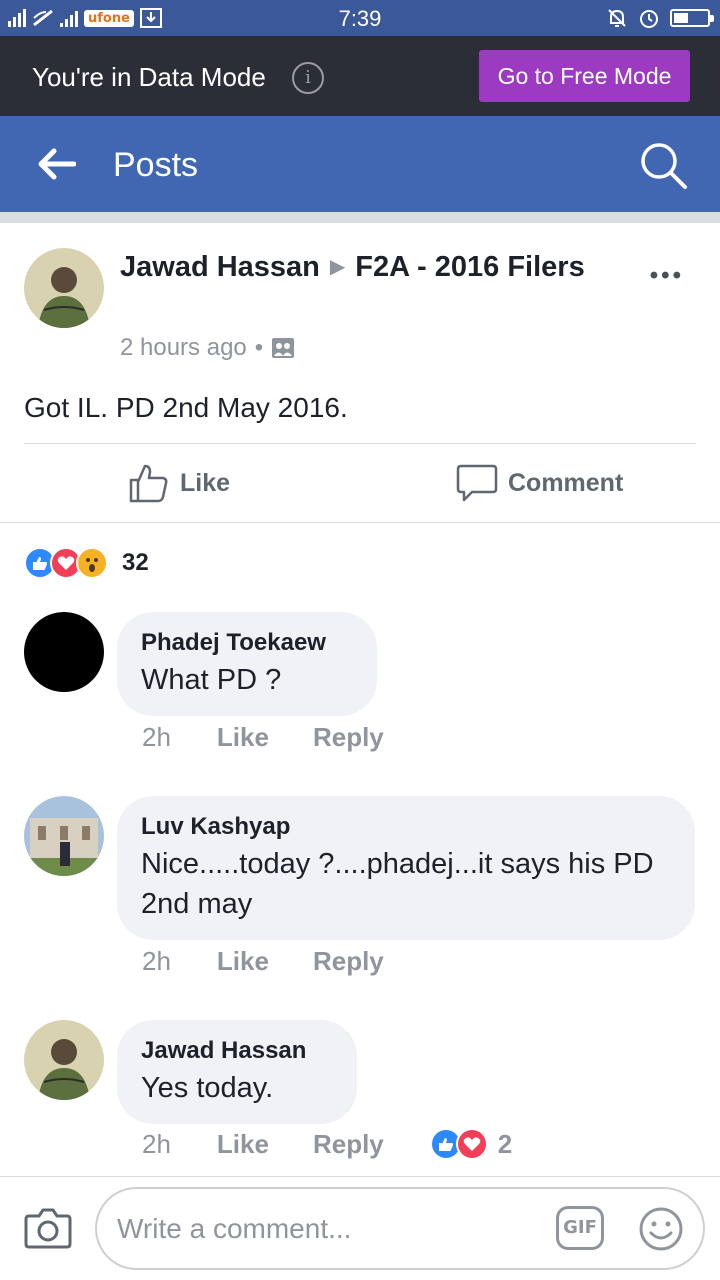 This screenshot has height=1280, width=720. Describe the element at coordinates (237, 1051) in the screenshot. I see `commenter-name: Jawad Hassan` at that location.